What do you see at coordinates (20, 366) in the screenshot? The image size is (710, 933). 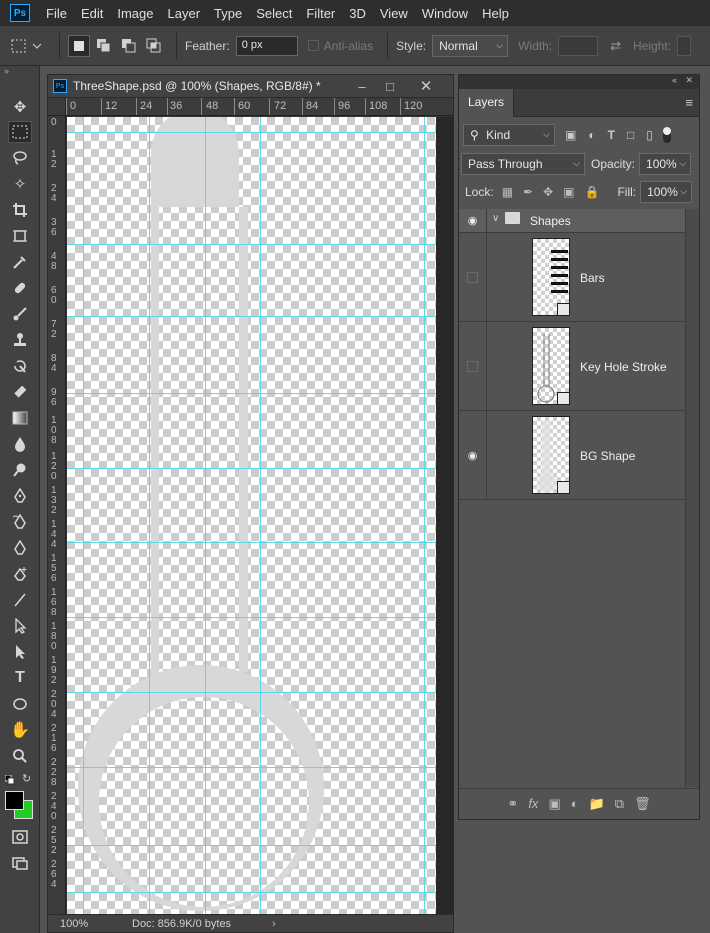 I see `history-brush-tool-icon` at bounding box center [20, 366].